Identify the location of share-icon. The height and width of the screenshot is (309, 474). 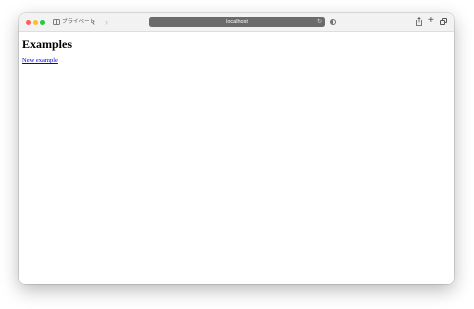
(419, 21).